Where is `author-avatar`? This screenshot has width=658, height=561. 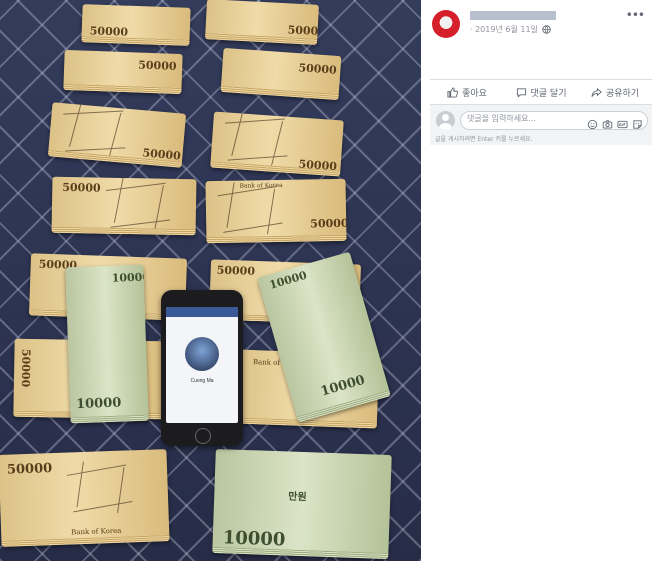 author-avatar is located at coordinates (446, 24).